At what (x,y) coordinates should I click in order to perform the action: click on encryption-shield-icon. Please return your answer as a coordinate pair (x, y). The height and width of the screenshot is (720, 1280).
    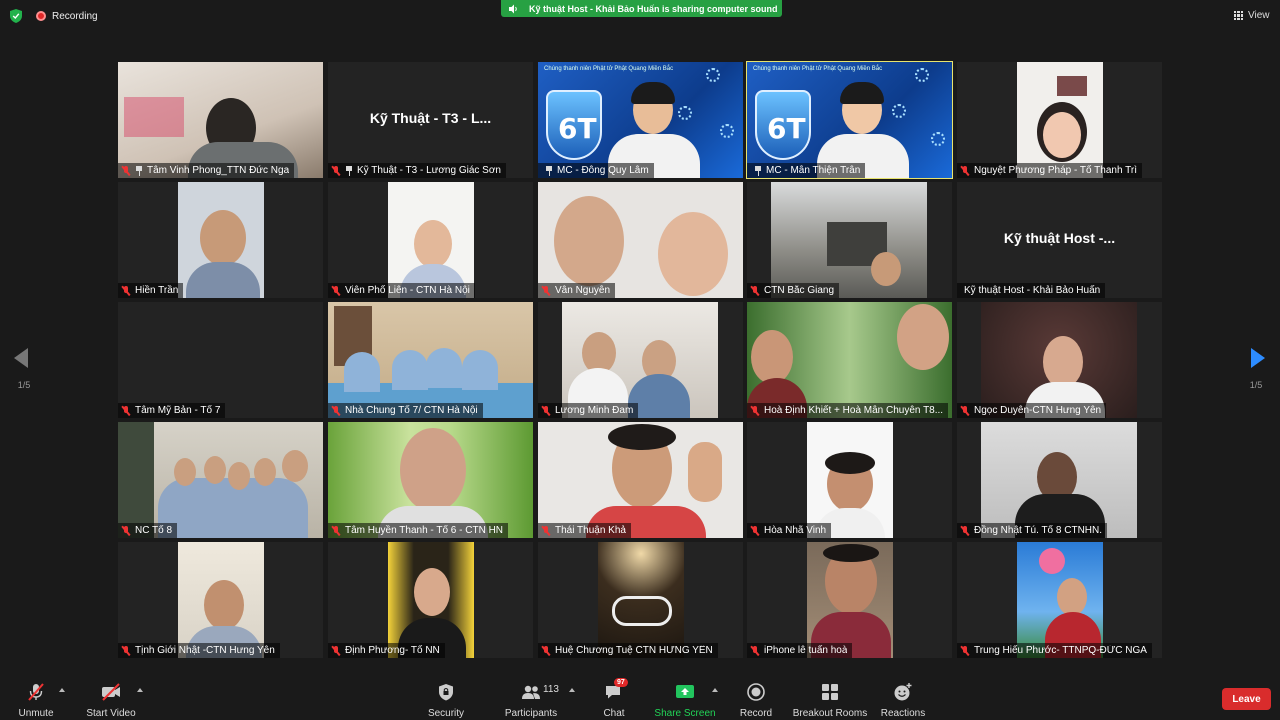
    Looking at the image, I should click on (16, 16).